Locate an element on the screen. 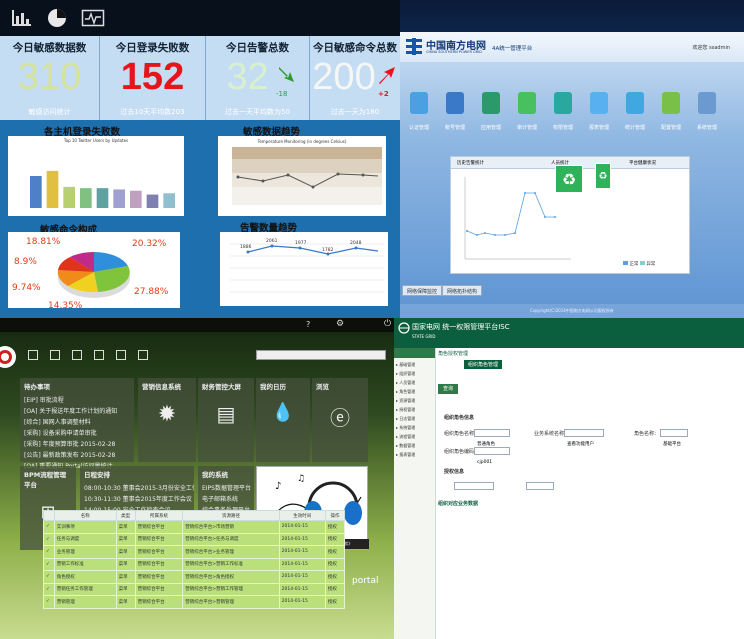 The image size is (744, 639). column-header is located at coordinates (49, 515).